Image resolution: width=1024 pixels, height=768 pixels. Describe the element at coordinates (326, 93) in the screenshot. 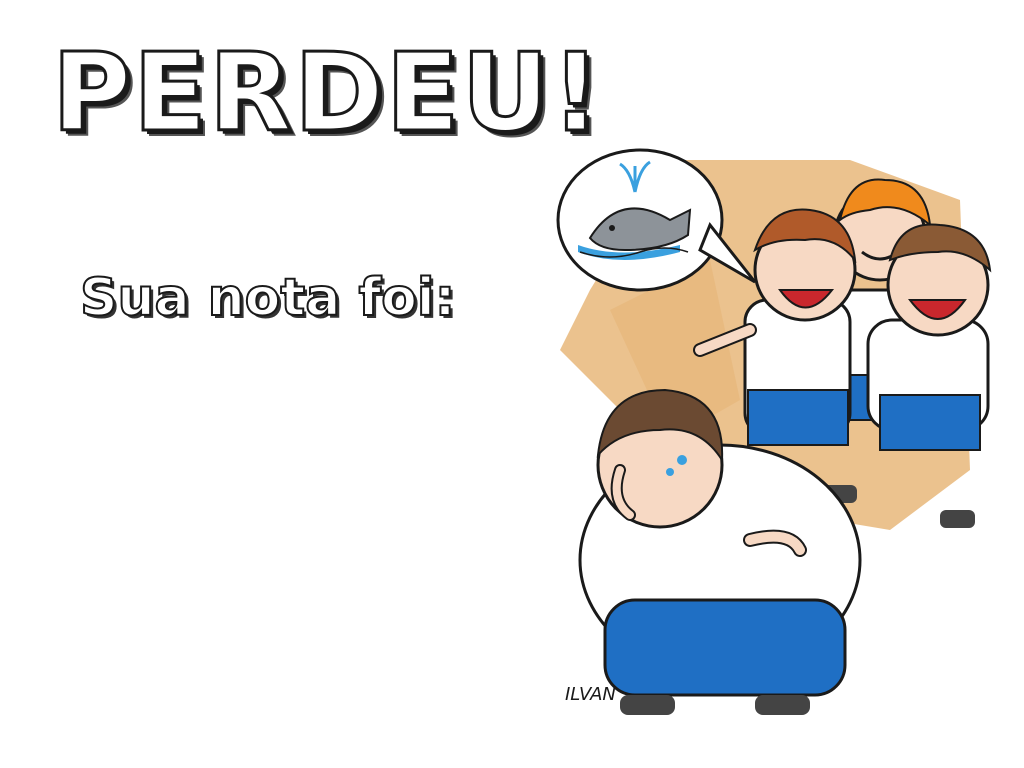

I see `page-title: PERDEU!` at that location.